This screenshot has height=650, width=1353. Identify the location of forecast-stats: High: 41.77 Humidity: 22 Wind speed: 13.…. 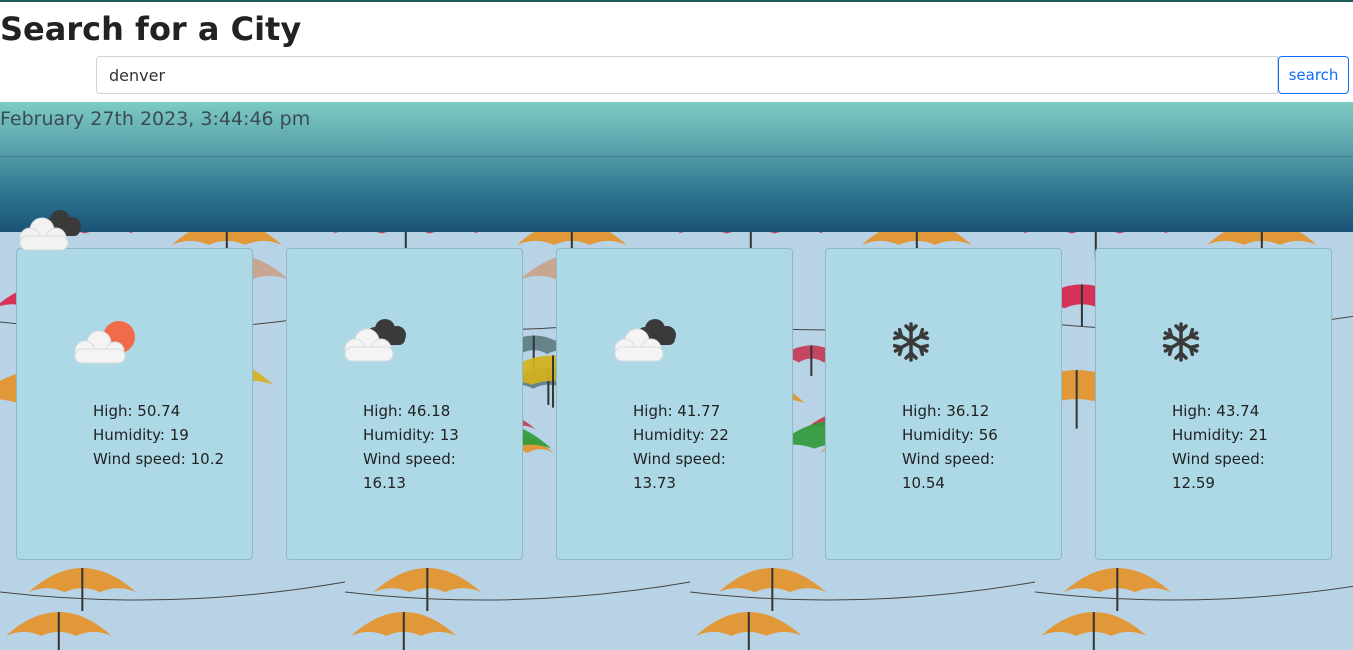
(703, 447).